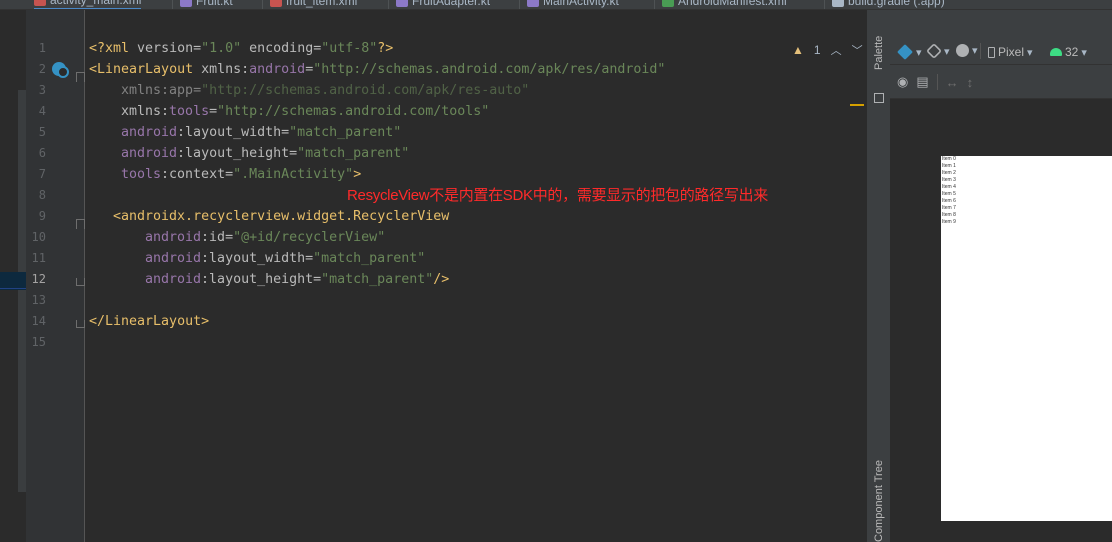  I want to click on orientation-button: ▾, so click(938, 51).